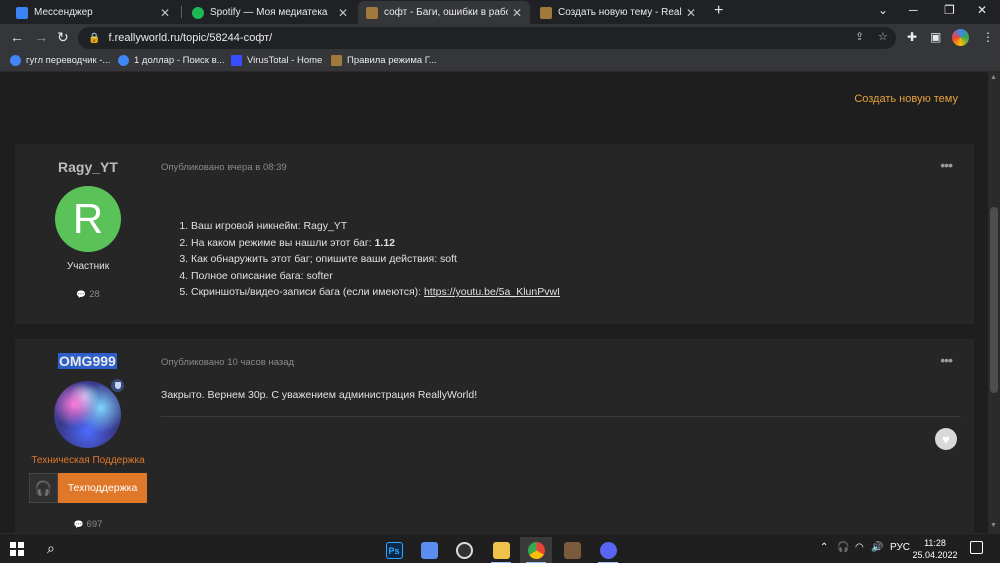  Describe the element at coordinates (17, 549) in the screenshot. I see `windows-start-icon` at that location.